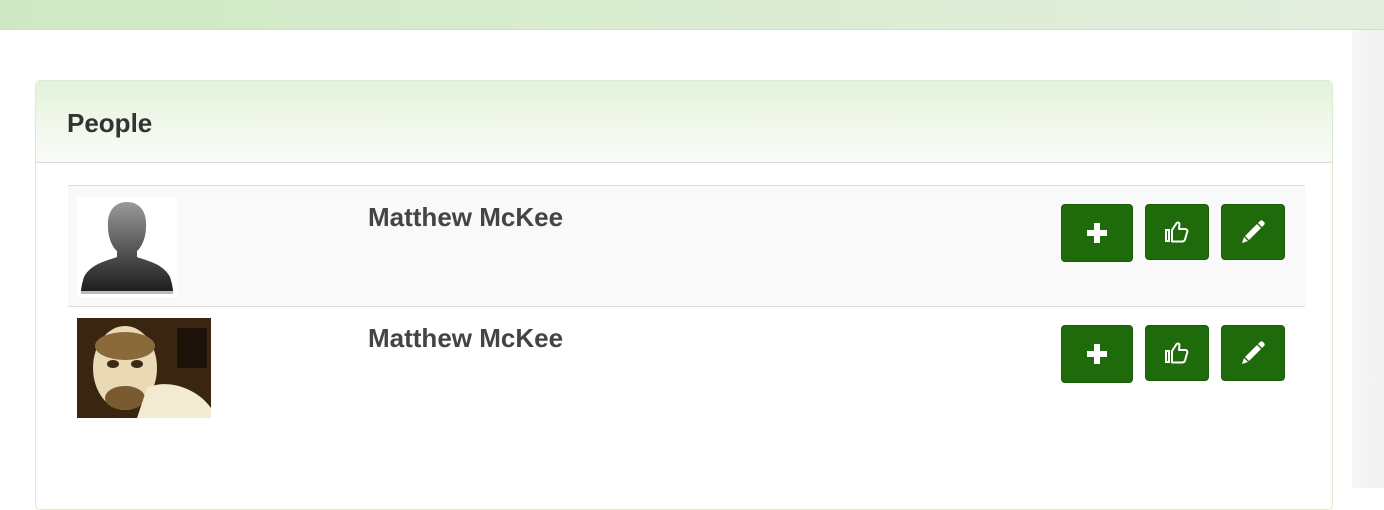 The image size is (1384, 510). Describe the element at coordinates (110, 123) in the screenshot. I see `panel-title: People` at that location.